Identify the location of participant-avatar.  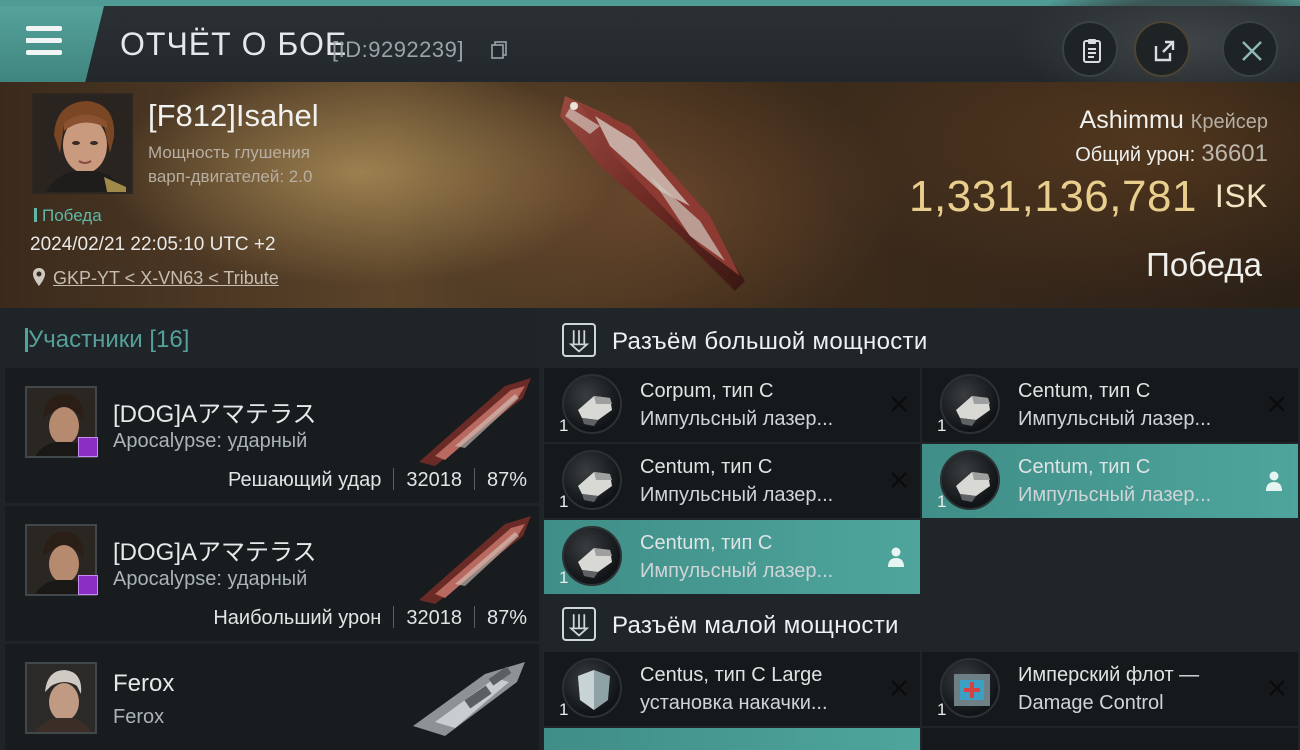
(61, 698).